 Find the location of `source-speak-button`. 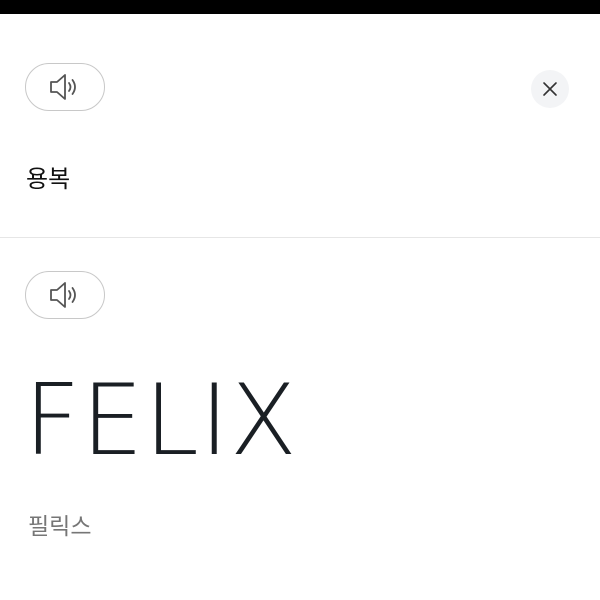

source-speak-button is located at coordinates (65, 87).